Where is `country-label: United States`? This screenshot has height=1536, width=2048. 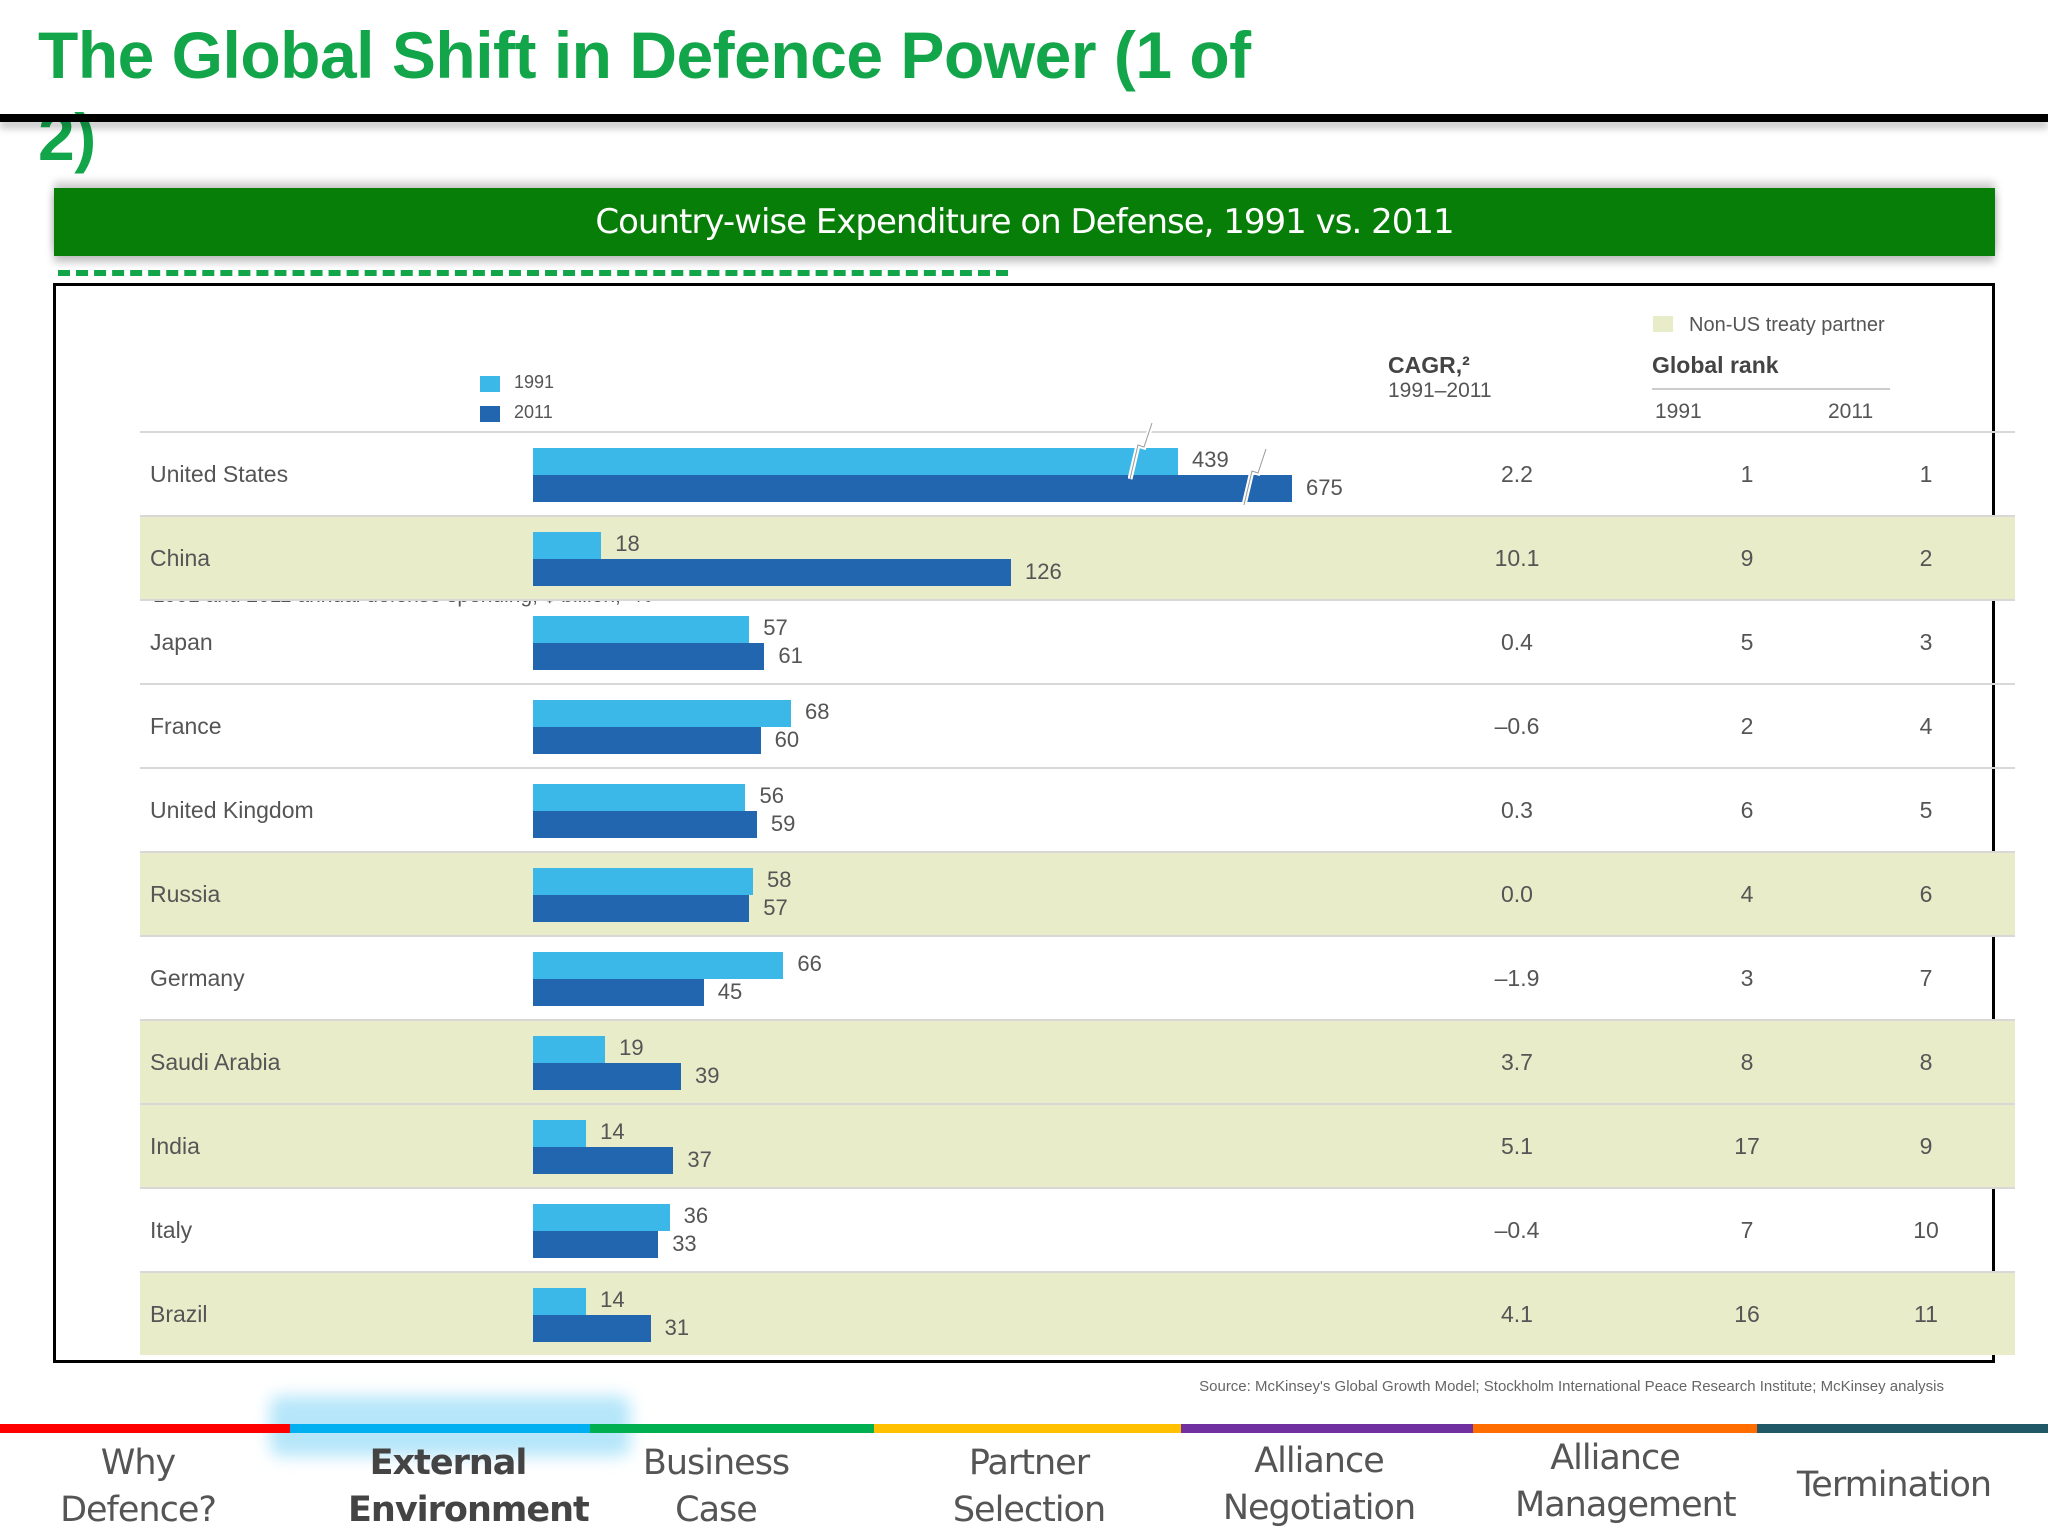 country-label: United States is located at coordinates (219, 474).